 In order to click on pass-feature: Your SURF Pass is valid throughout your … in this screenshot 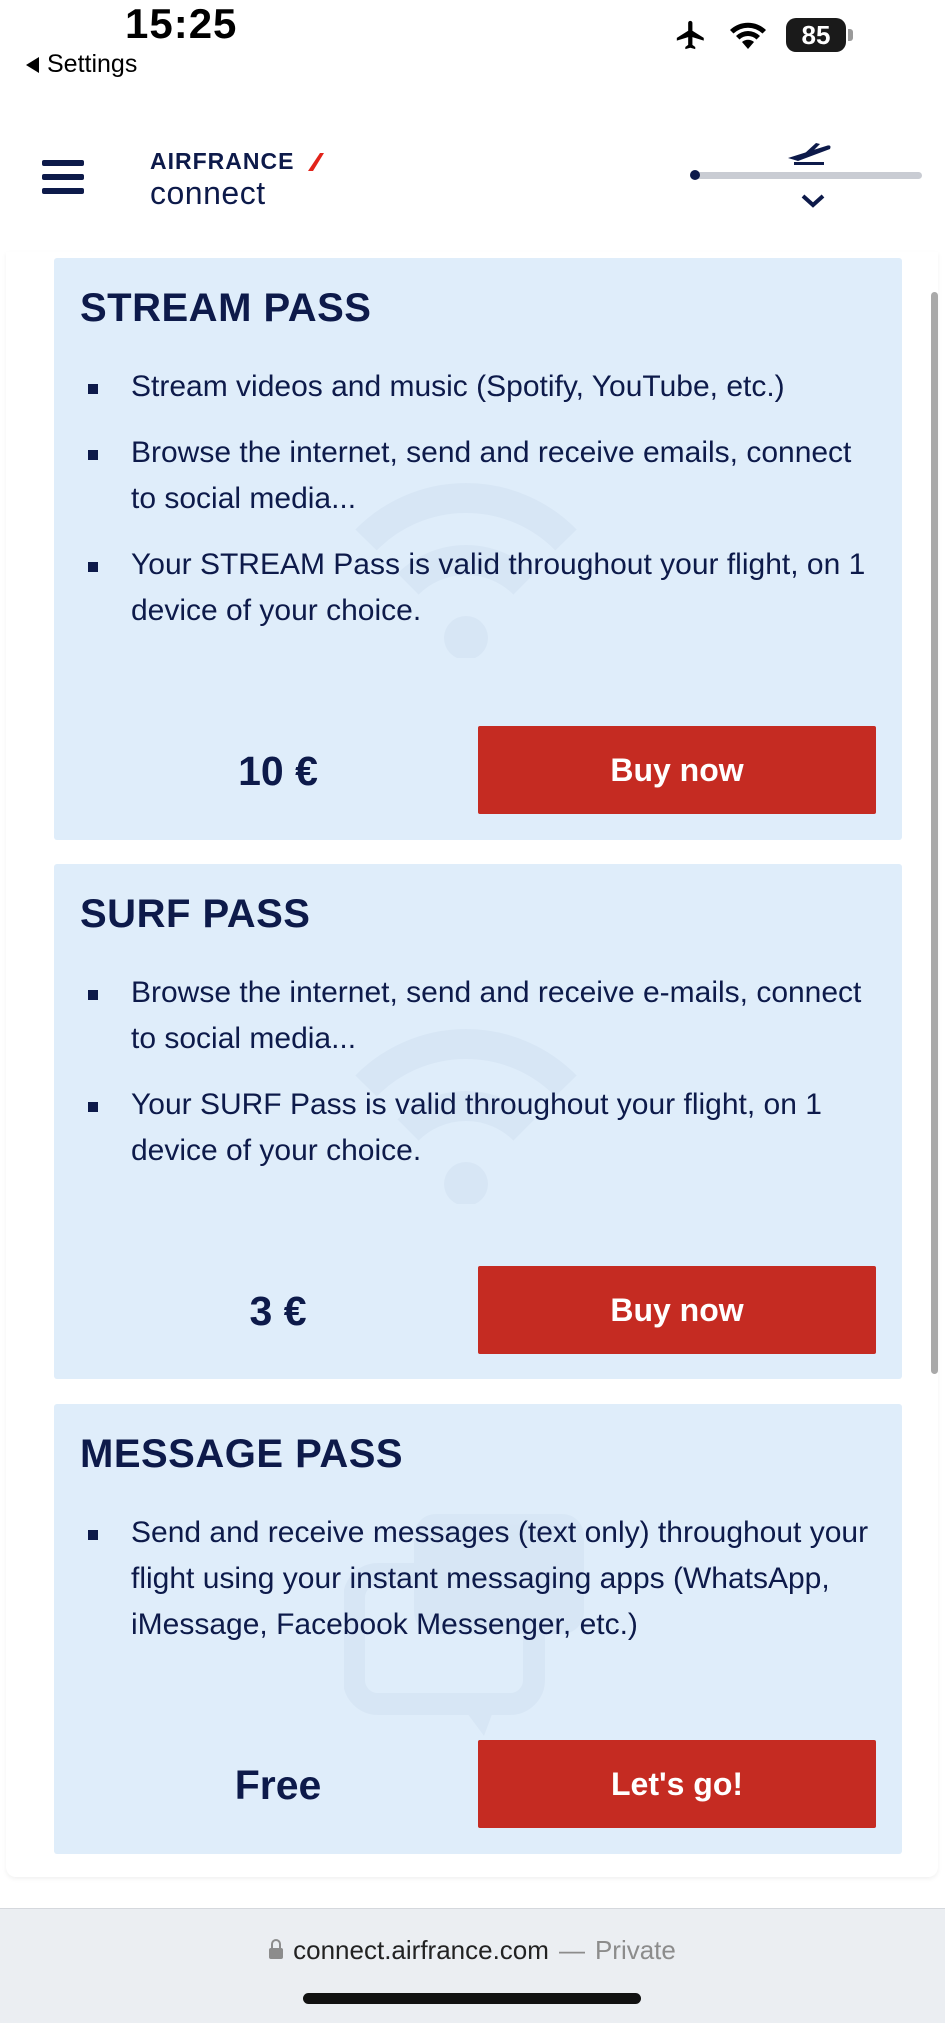, I will do `click(479, 1128)`.